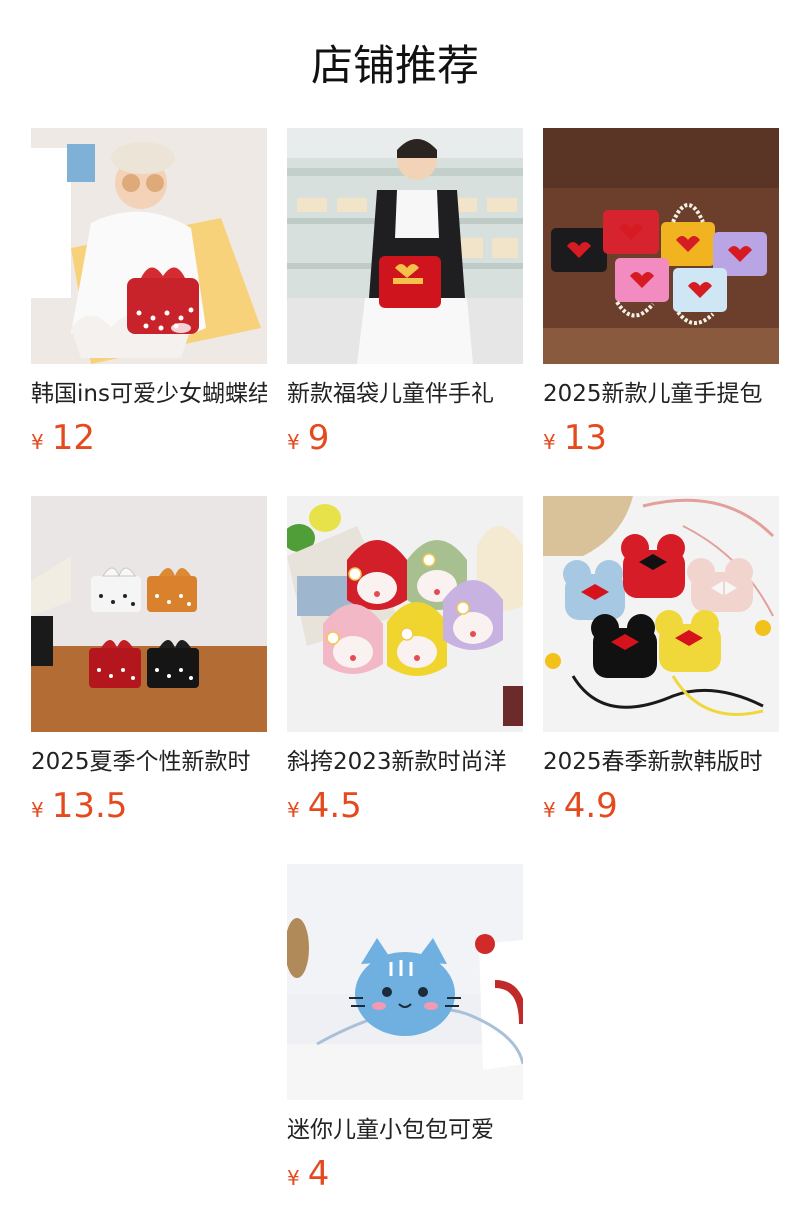  Describe the element at coordinates (661, 762) in the screenshot. I see `product-title: 2025春季新款韩版时` at that location.